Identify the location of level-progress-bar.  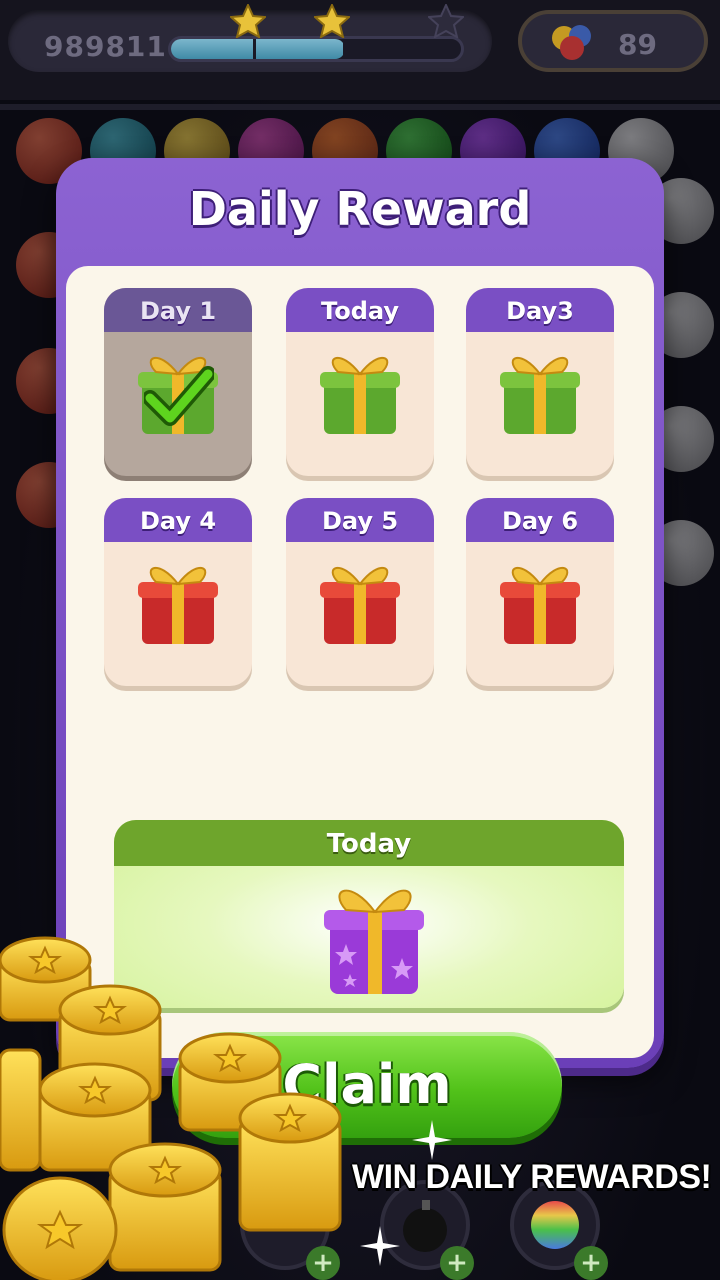
(316, 49).